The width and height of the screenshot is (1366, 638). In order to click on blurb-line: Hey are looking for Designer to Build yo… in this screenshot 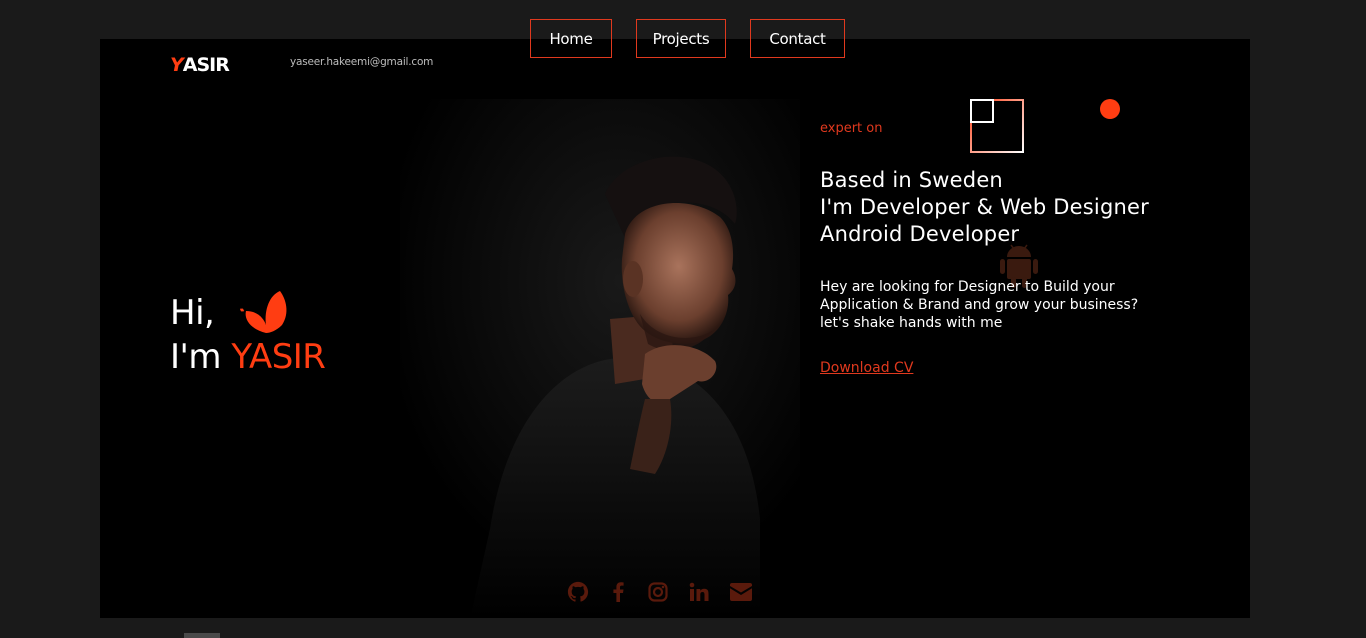, I will do `click(967, 287)`.